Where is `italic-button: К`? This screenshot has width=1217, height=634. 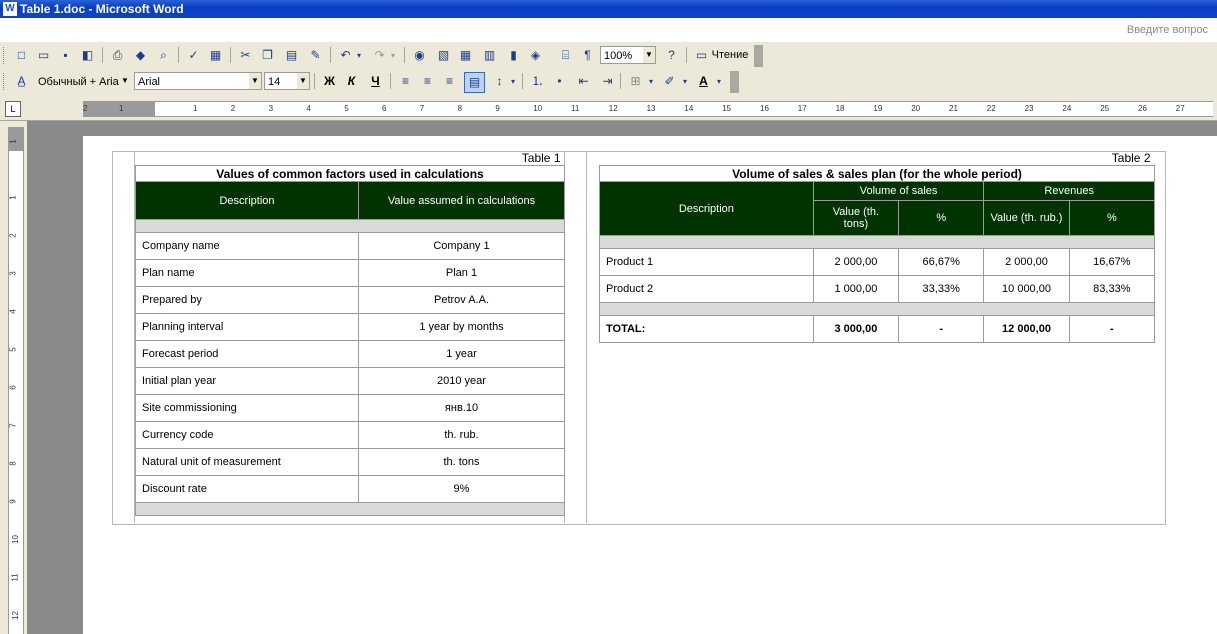
italic-button: К is located at coordinates (351, 81).